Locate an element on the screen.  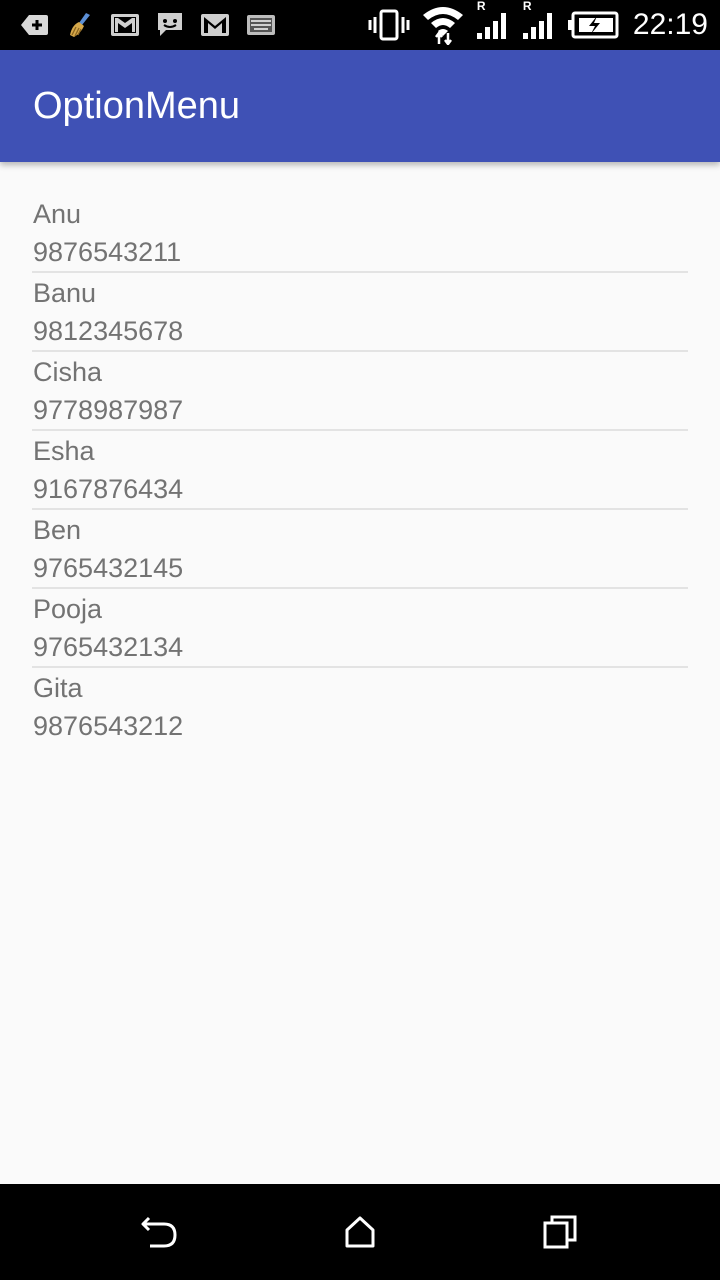
chat-icon is located at coordinates (170, 25).